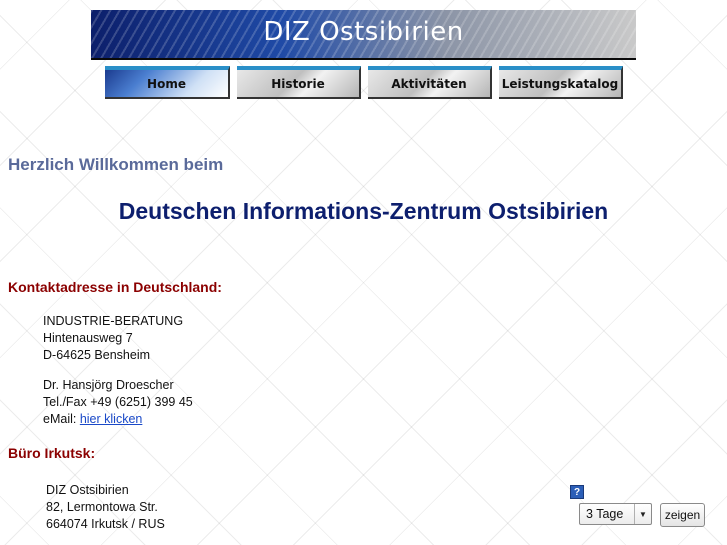 This screenshot has width=727, height=545. I want to click on banner-title: DIZ Ostsibirien, so click(363, 32).